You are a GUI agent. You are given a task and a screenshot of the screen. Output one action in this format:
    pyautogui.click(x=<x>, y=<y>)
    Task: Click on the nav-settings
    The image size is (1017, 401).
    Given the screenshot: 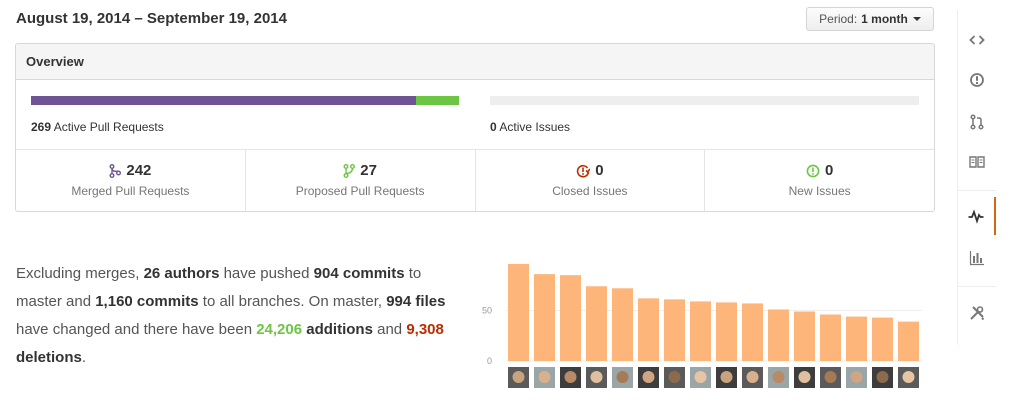 What is the action you would take?
    pyautogui.click(x=977, y=313)
    